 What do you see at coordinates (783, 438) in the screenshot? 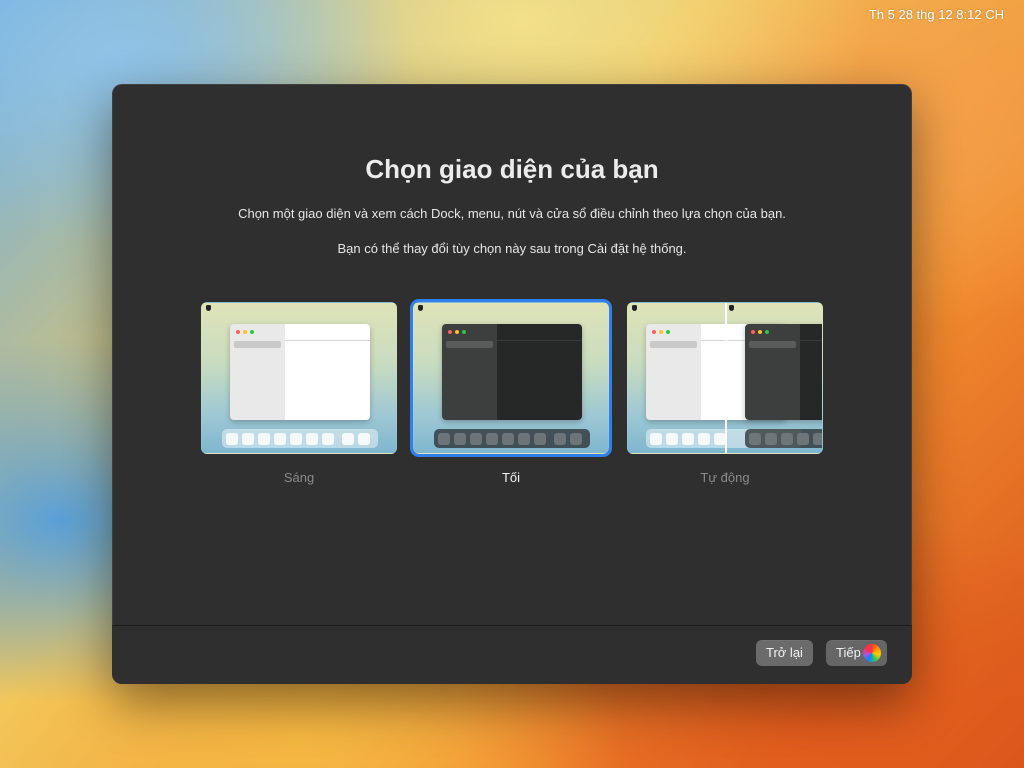
I see `preview-dock-dark` at bounding box center [783, 438].